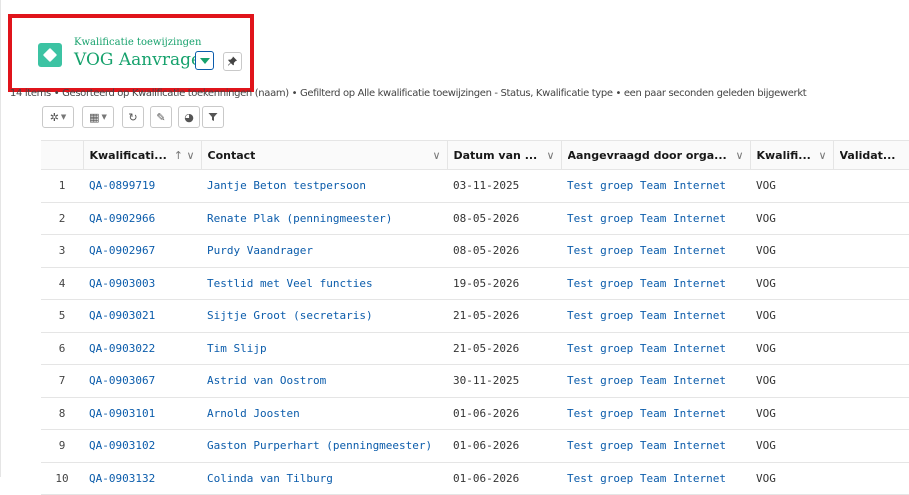 The image size is (909, 495). I want to click on chart-button: ◕, so click(189, 117).